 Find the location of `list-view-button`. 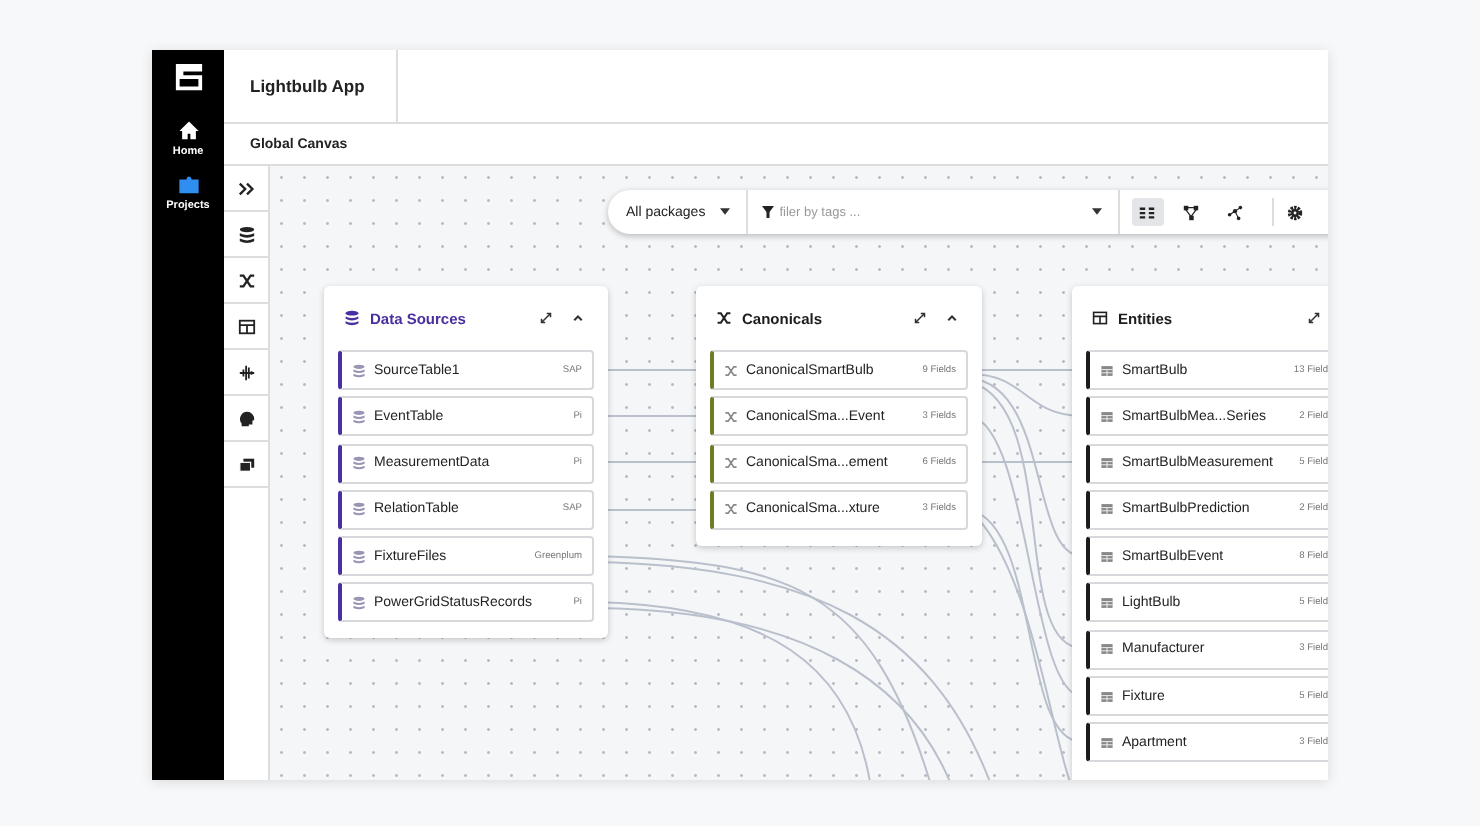

list-view-button is located at coordinates (1147, 212).